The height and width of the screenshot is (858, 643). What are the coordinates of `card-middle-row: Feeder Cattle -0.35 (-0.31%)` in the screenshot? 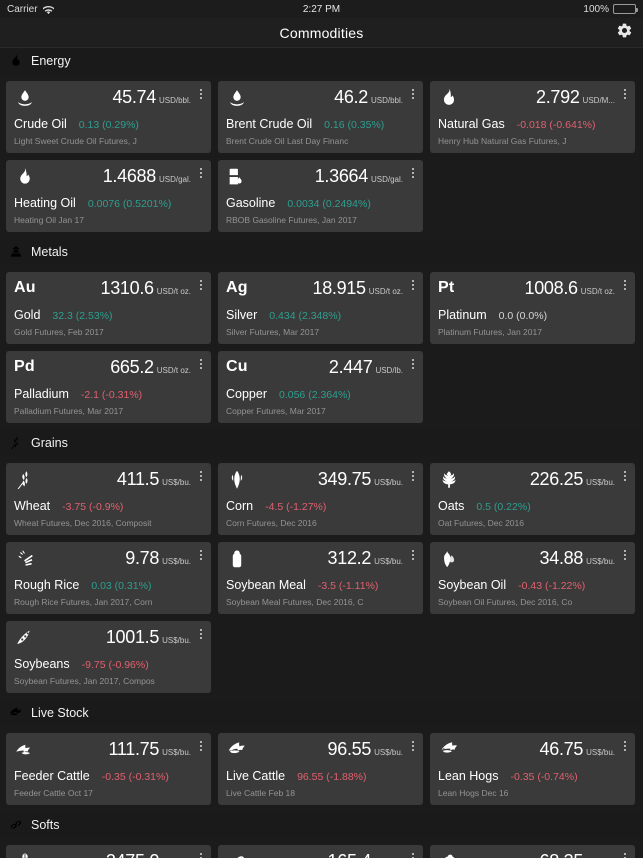 It's located at (108, 776).